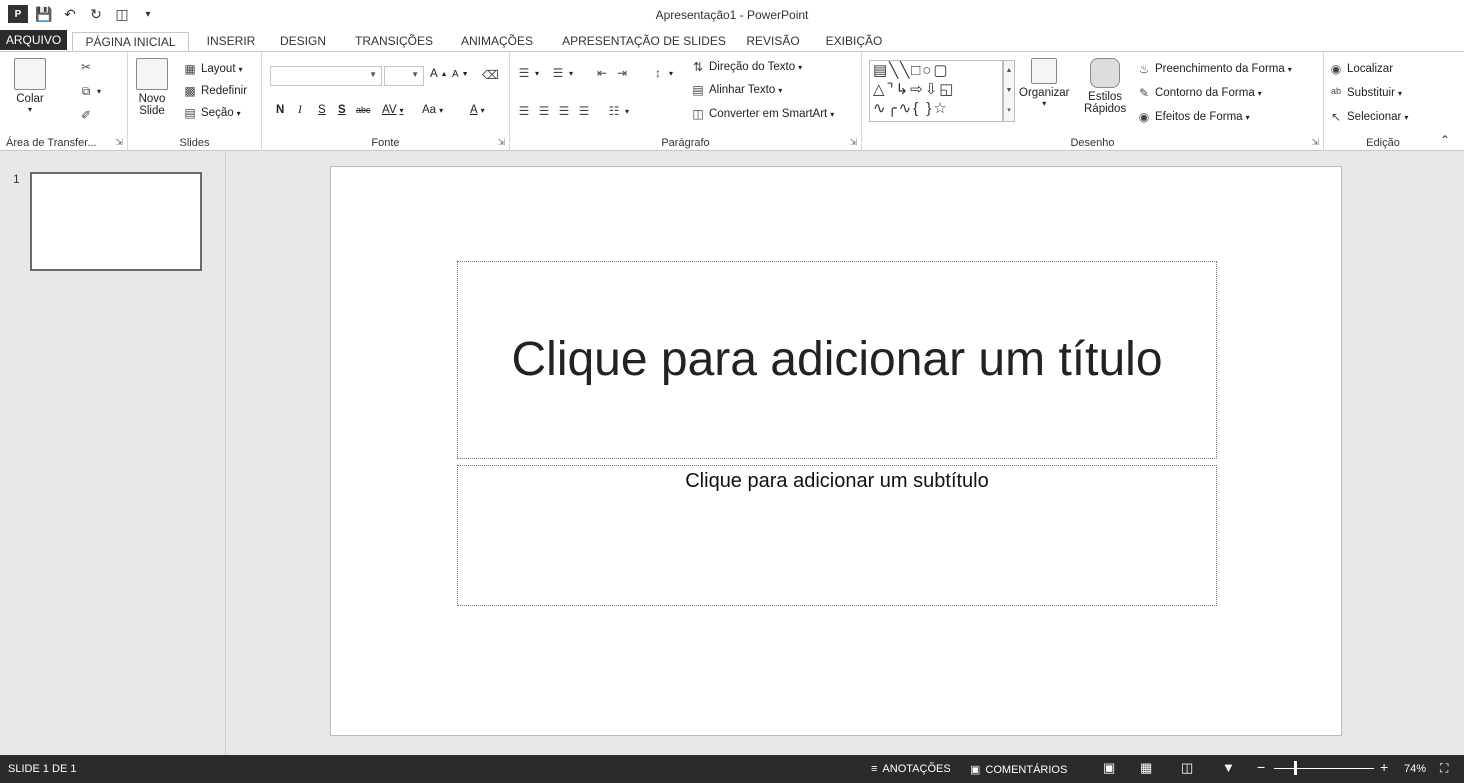 Image resolution: width=1464 pixels, height=783 pixels. What do you see at coordinates (742, 90) in the screenshot?
I see `align-text-label: Alinhar Texto` at bounding box center [742, 90].